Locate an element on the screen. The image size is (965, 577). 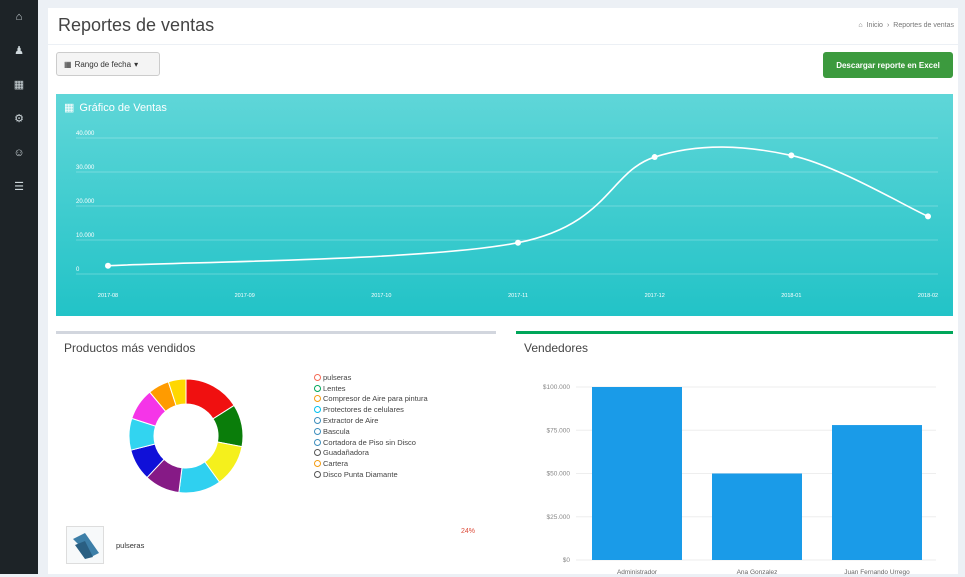
products-title: Productos más vendidos is located at coordinates (130, 348).